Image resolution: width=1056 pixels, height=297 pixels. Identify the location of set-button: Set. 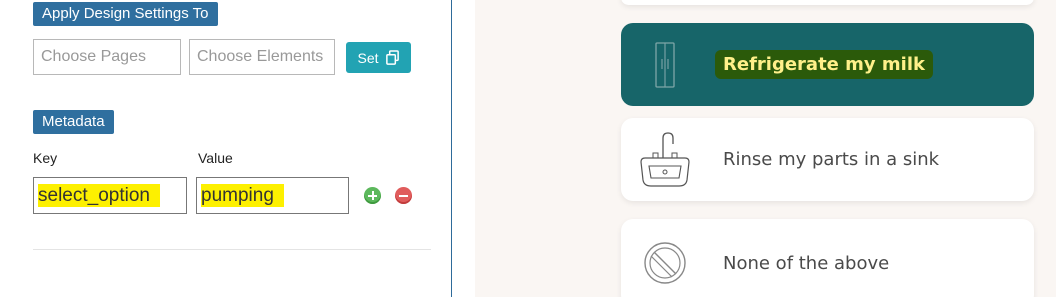
(378, 57).